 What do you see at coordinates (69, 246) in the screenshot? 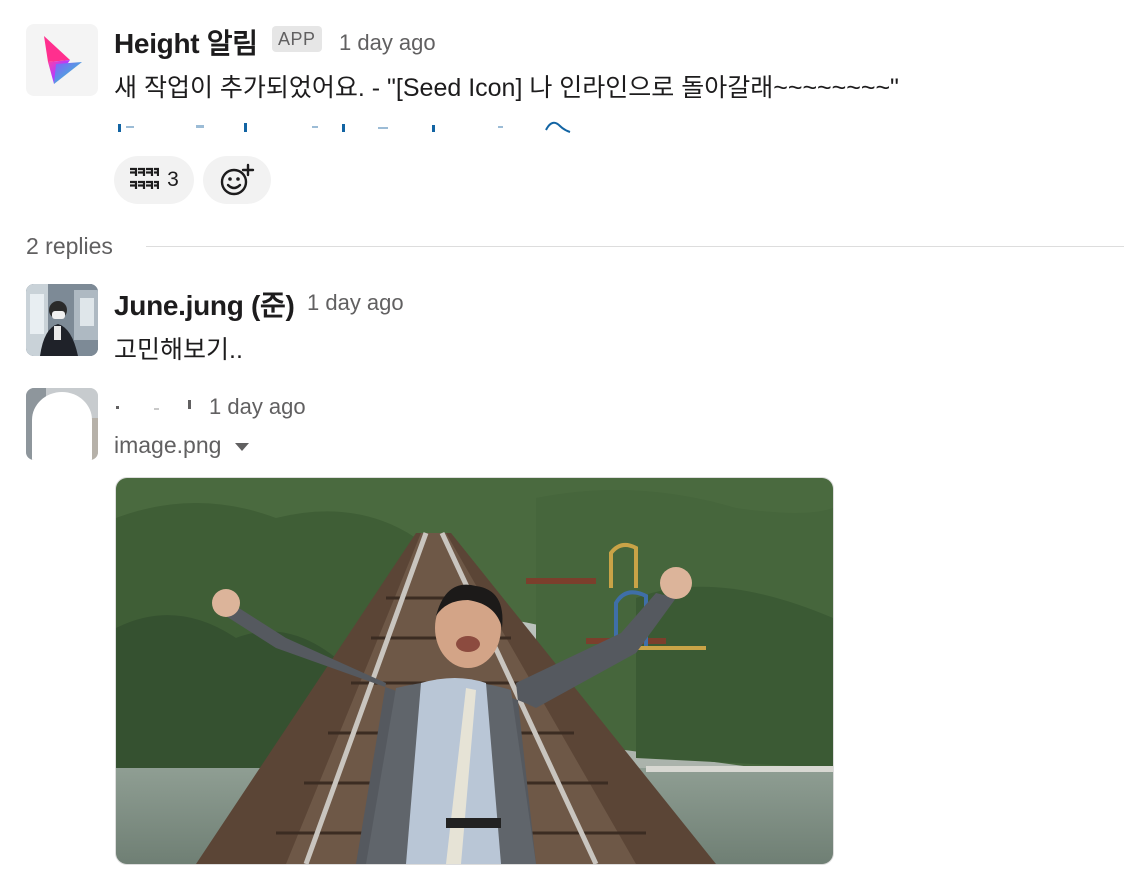
I see `replies-count: 2 replies` at bounding box center [69, 246].